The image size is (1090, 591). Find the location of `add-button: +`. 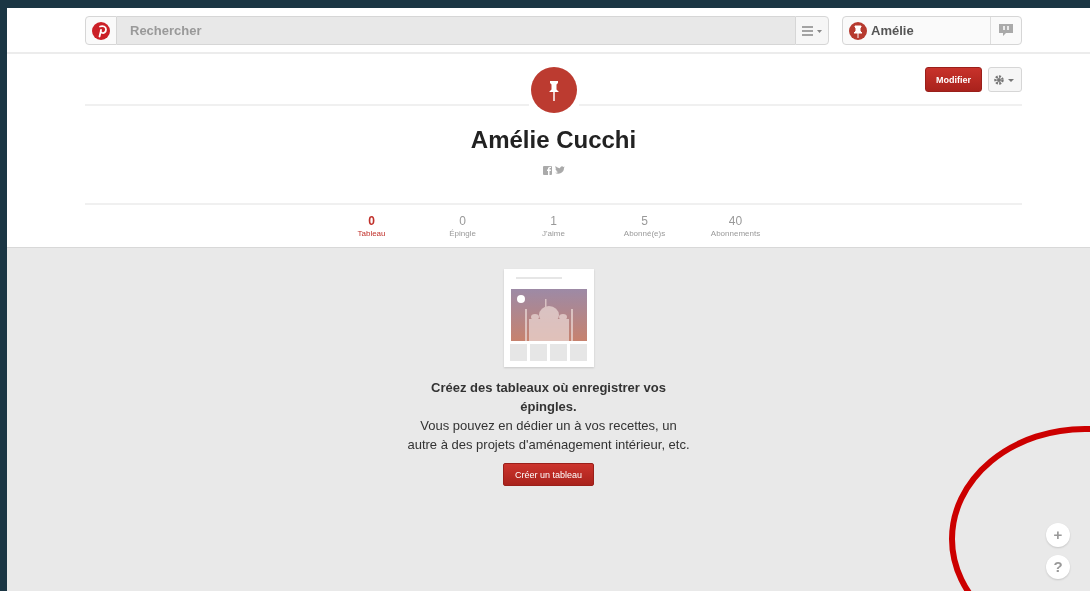

add-button: + is located at coordinates (1058, 535).